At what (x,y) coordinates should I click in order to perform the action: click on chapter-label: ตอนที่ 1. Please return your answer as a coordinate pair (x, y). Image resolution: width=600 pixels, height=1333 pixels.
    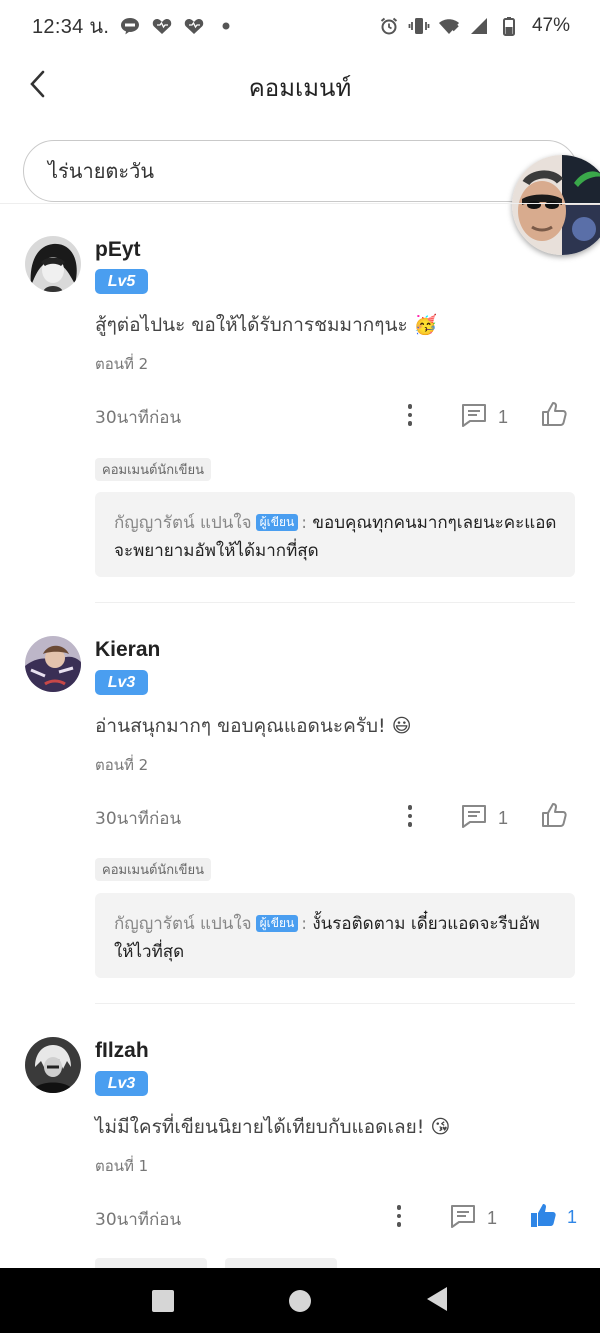
    Looking at the image, I should click on (122, 1166).